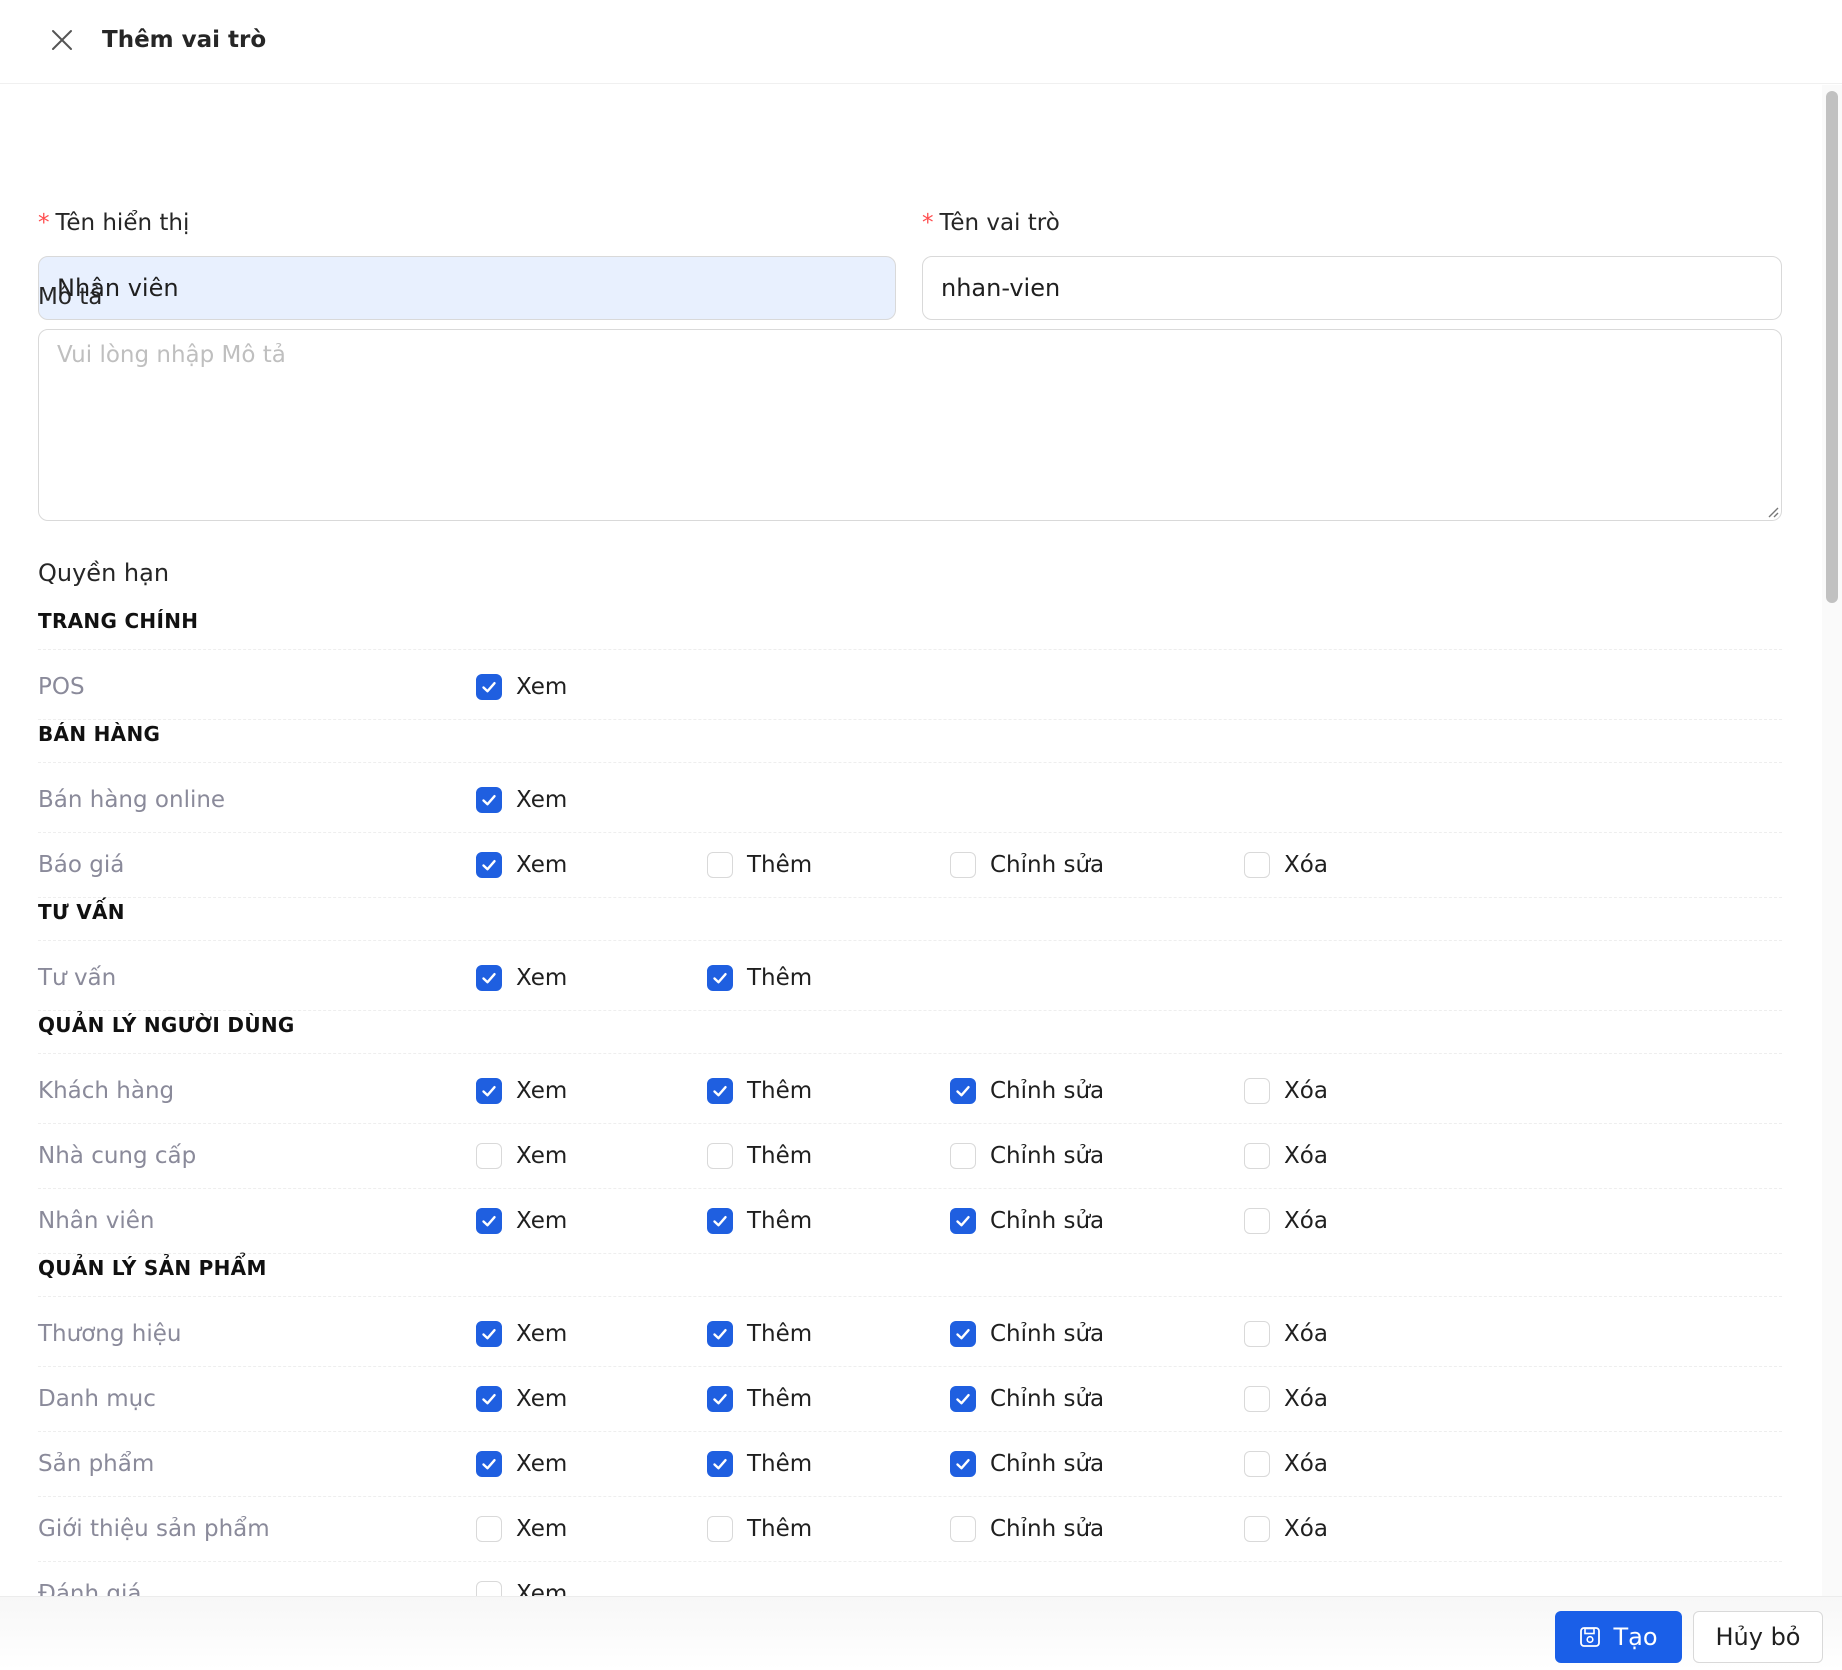 This screenshot has height=1670, width=1842. Describe the element at coordinates (81, 865) in the screenshot. I see `permission-row-label: Báo giá` at that location.